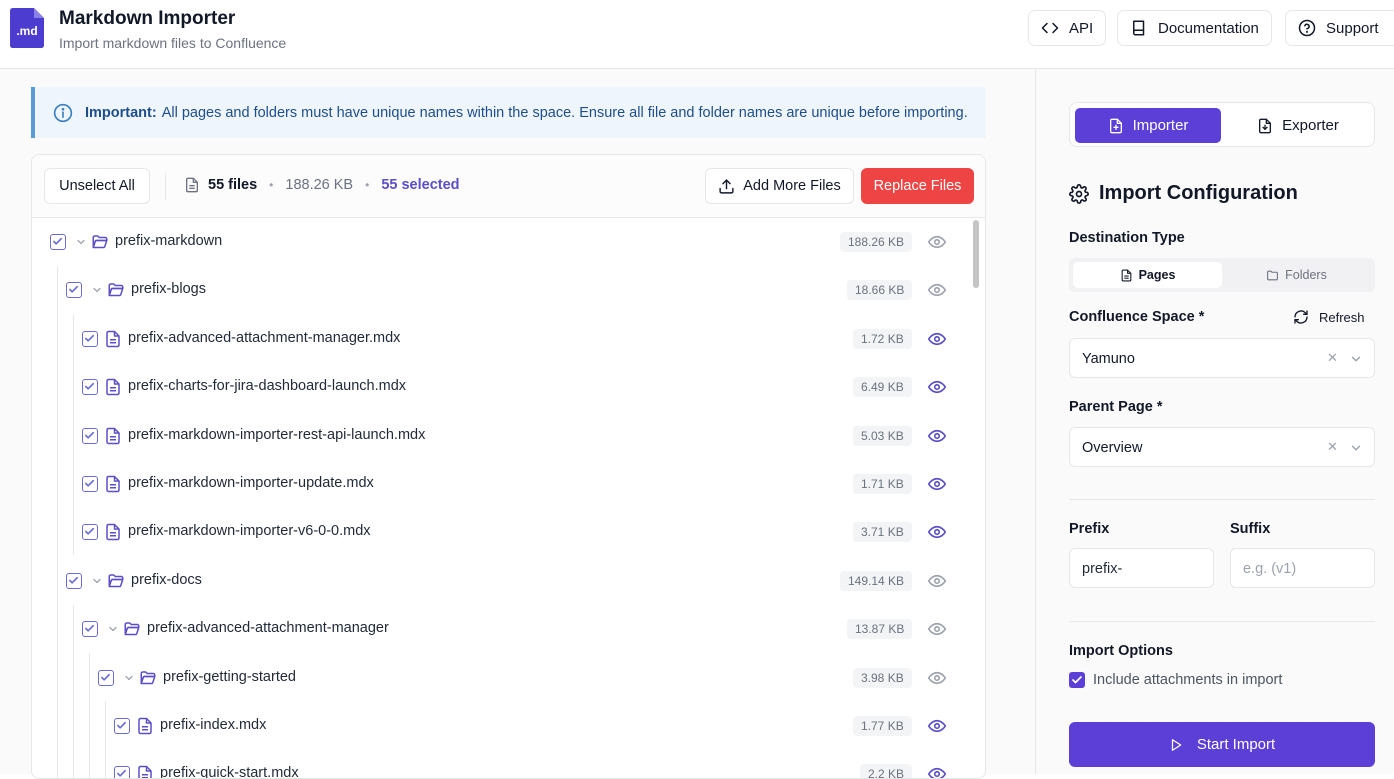 The height and width of the screenshot is (779, 1394). I want to click on help-circle-icon, so click(1307, 28).